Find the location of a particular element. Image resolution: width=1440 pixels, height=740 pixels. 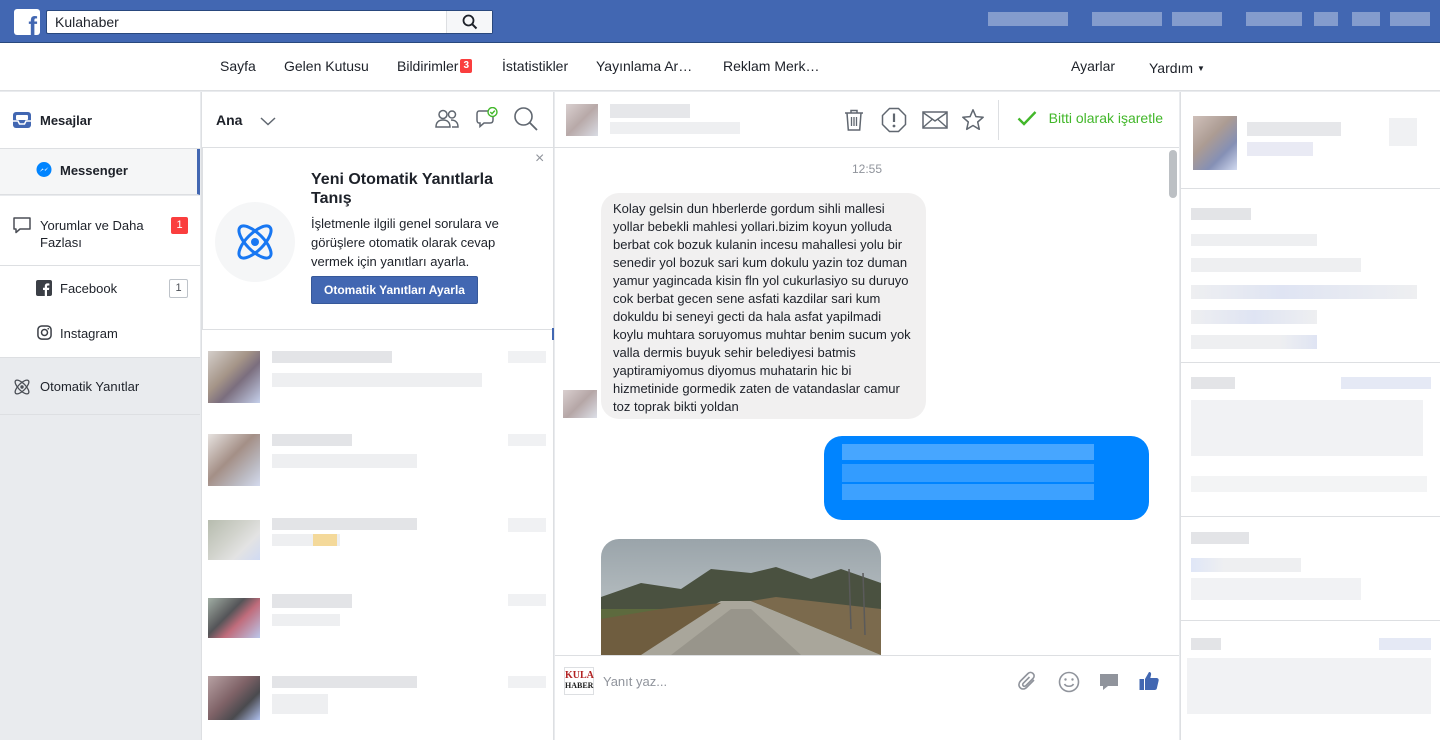

list-scroll-indicator is located at coordinates (553, 334).